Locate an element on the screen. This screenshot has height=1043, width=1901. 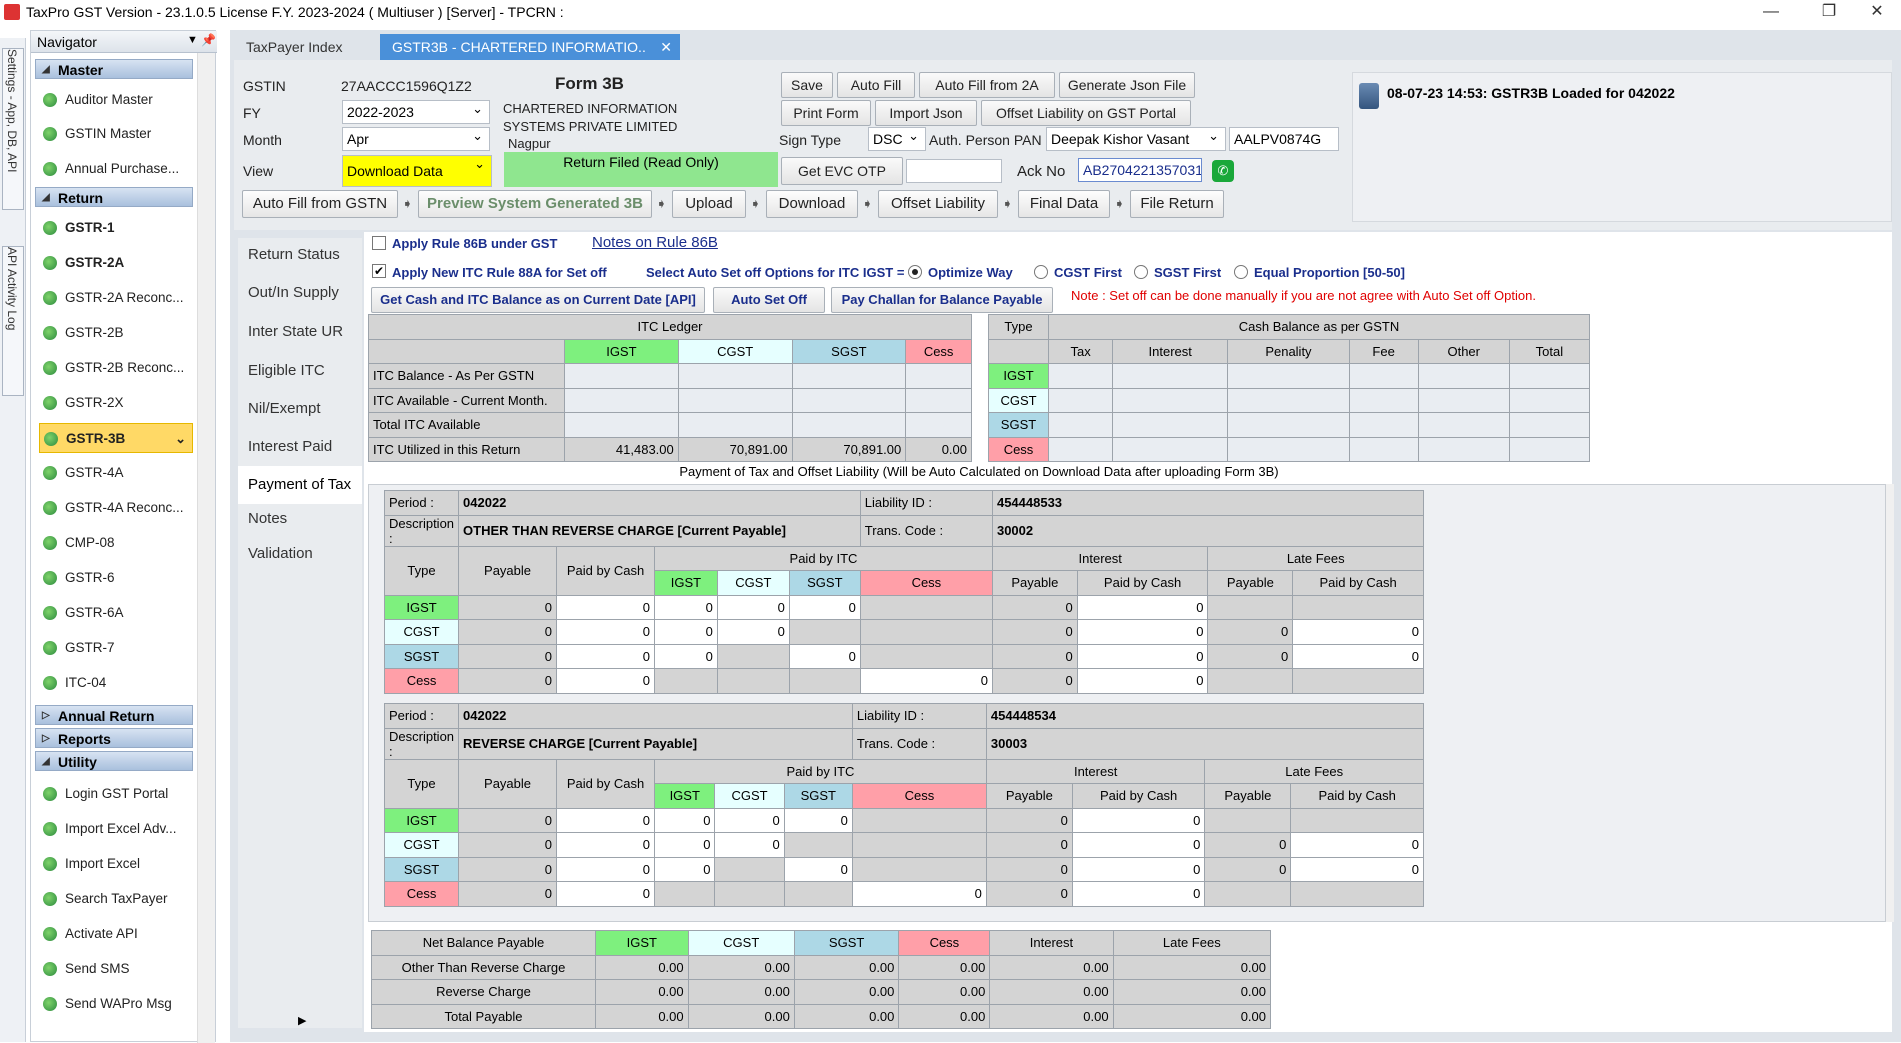
nav-item-gstin-master: GSTIN Master is located at coordinates (116, 134).